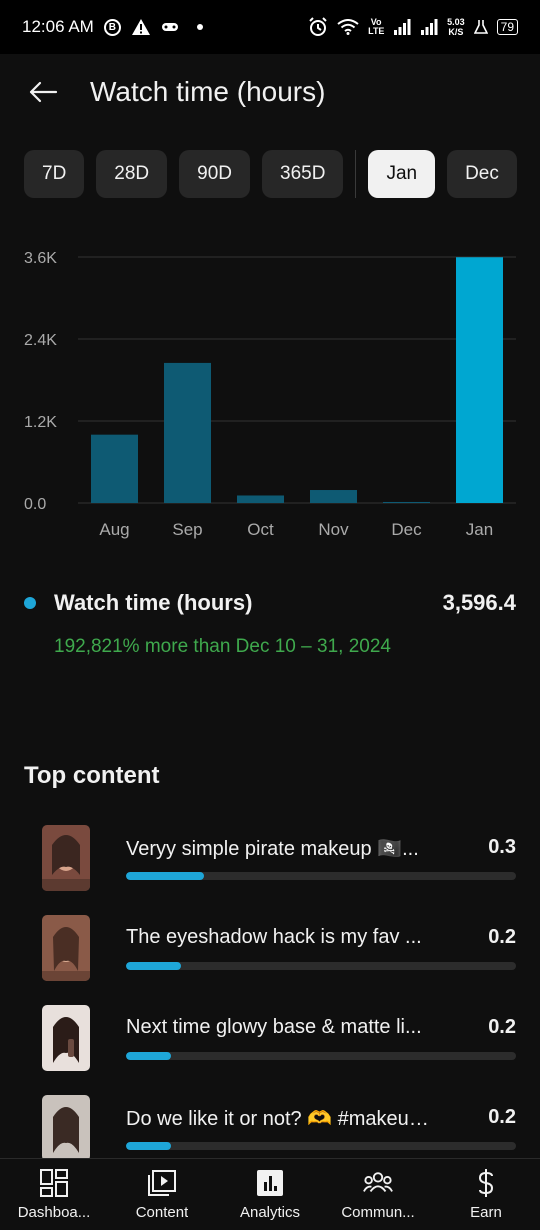  I want to click on app-header: Watch time (hours), so click(270, 92).